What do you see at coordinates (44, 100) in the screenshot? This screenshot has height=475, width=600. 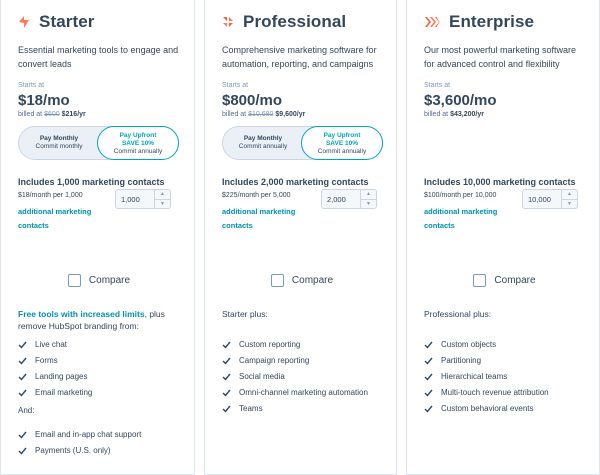 I see `plan-price: $18/mo` at bounding box center [44, 100].